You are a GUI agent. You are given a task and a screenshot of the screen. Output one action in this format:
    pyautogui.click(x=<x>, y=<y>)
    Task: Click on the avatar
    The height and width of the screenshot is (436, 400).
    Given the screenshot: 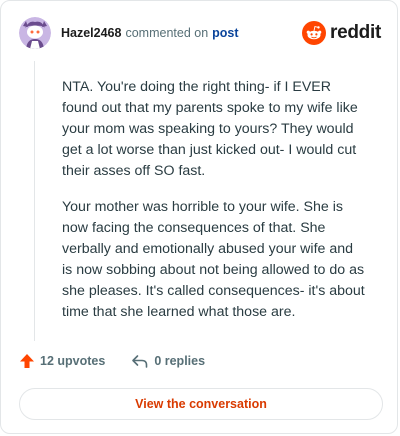 What is the action you would take?
    pyautogui.click(x=35, y=33)
    